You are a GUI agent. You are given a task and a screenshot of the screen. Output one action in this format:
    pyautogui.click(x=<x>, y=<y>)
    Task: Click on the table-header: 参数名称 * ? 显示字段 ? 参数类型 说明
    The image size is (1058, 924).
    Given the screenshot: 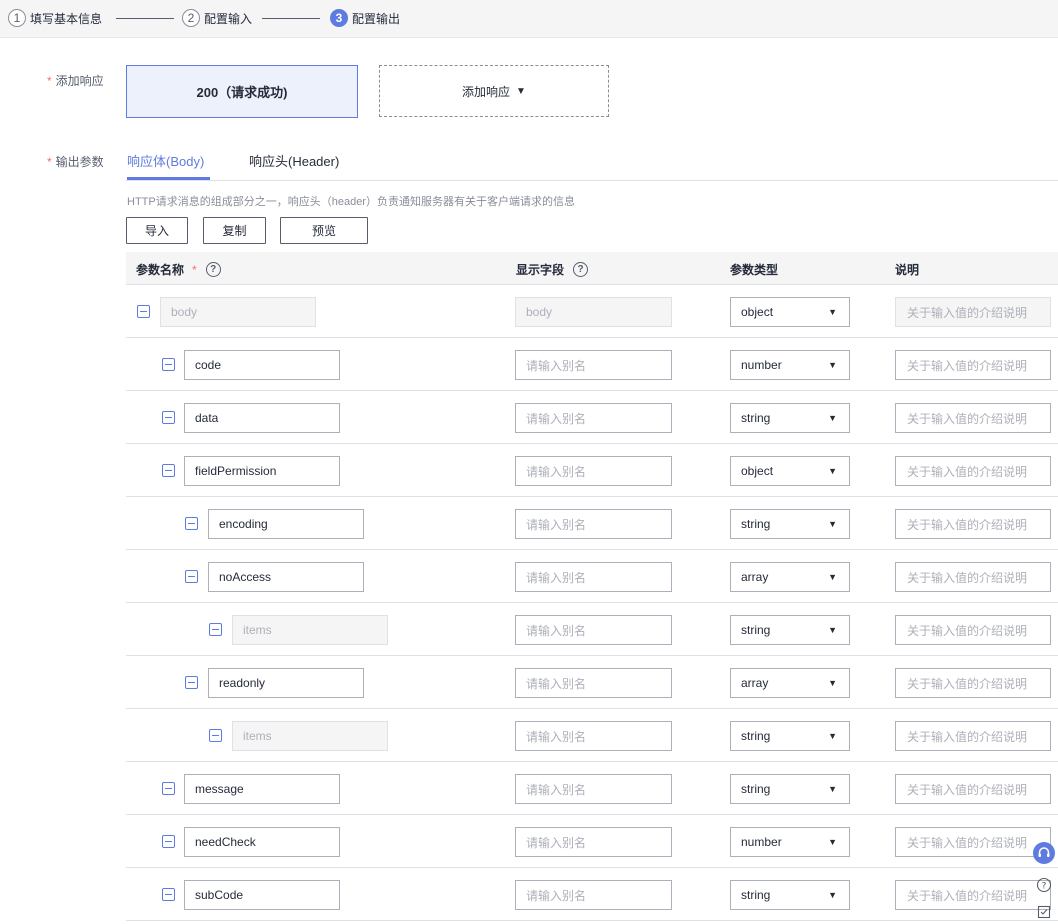 What is the action you would take?
    pyautogui.click(x=592, y=268)
    